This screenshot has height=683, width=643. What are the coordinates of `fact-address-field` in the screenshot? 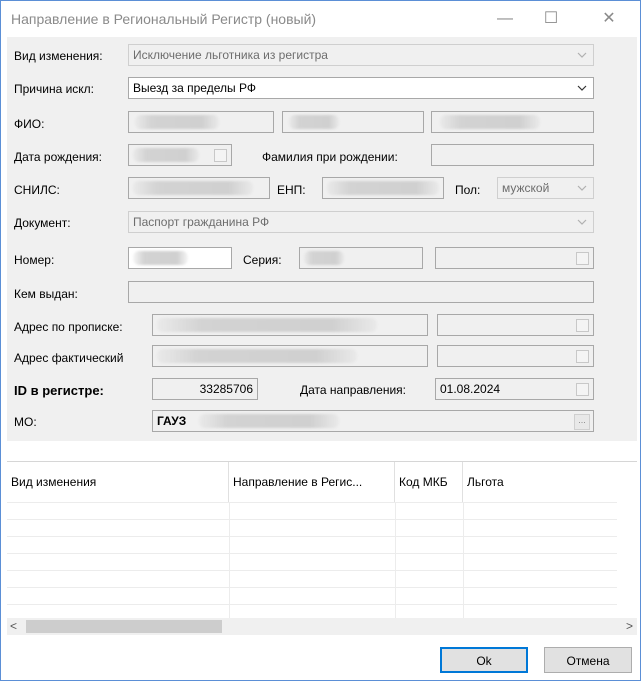 It's located at (290, 356).